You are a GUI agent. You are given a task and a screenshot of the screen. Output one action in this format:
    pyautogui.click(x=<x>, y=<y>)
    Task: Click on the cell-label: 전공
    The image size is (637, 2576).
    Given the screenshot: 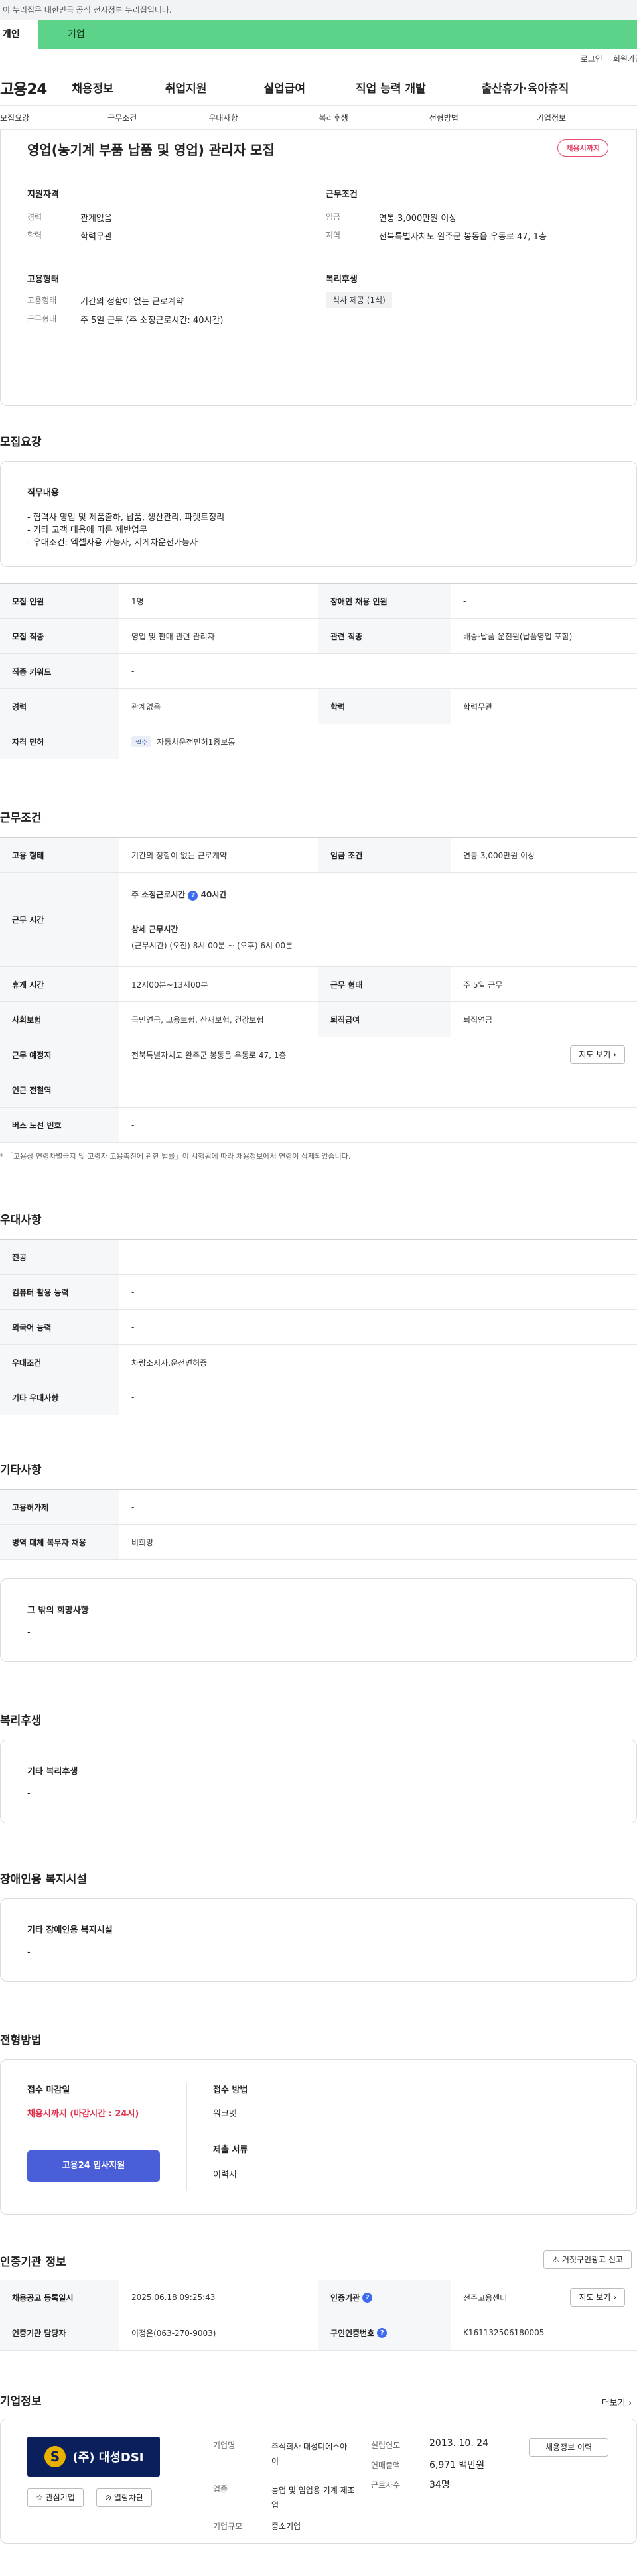 What is the action you would take?
    pyautogui.click(x=60, y=1257)
    